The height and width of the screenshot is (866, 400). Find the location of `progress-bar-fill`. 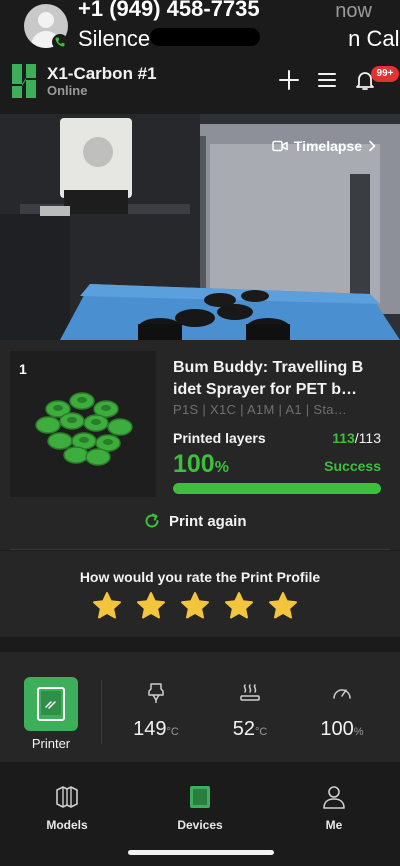

progress-bar-fill is located at coordinates (277, 488).